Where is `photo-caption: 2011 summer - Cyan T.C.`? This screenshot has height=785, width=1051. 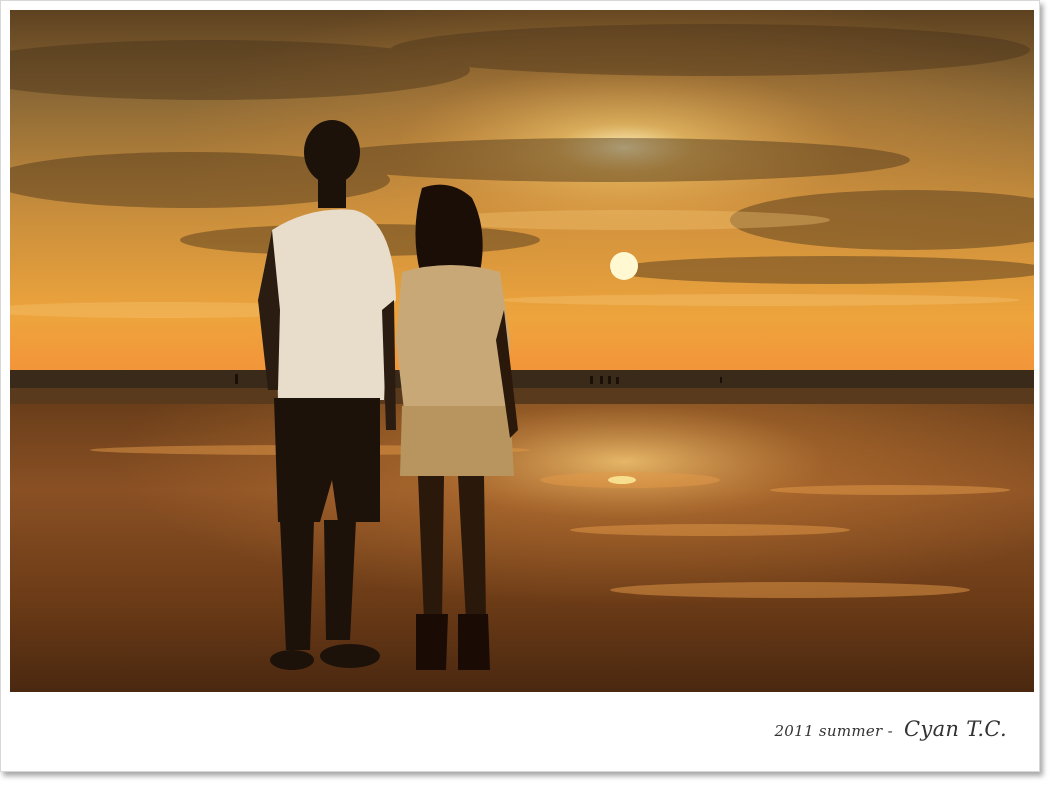
photo-caption: 2011 summer - Cyan T.C. is located at coordinates (890, 729).